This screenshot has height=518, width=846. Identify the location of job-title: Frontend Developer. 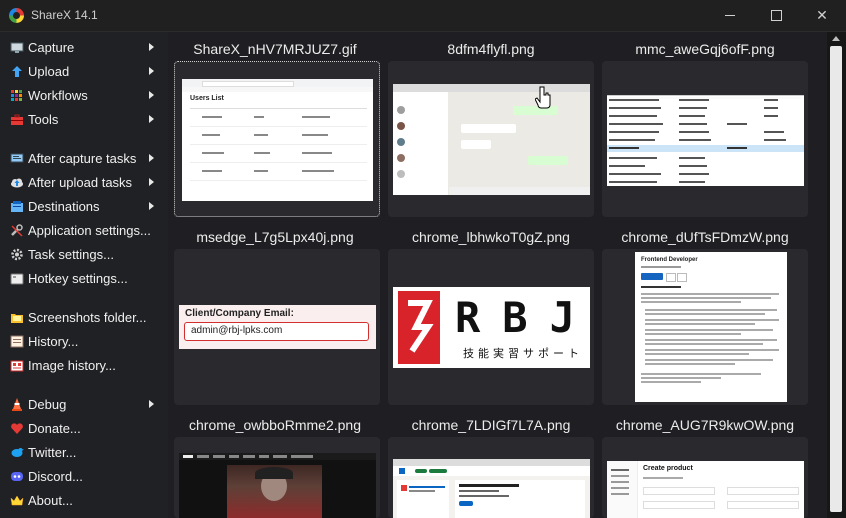
(669, 260).